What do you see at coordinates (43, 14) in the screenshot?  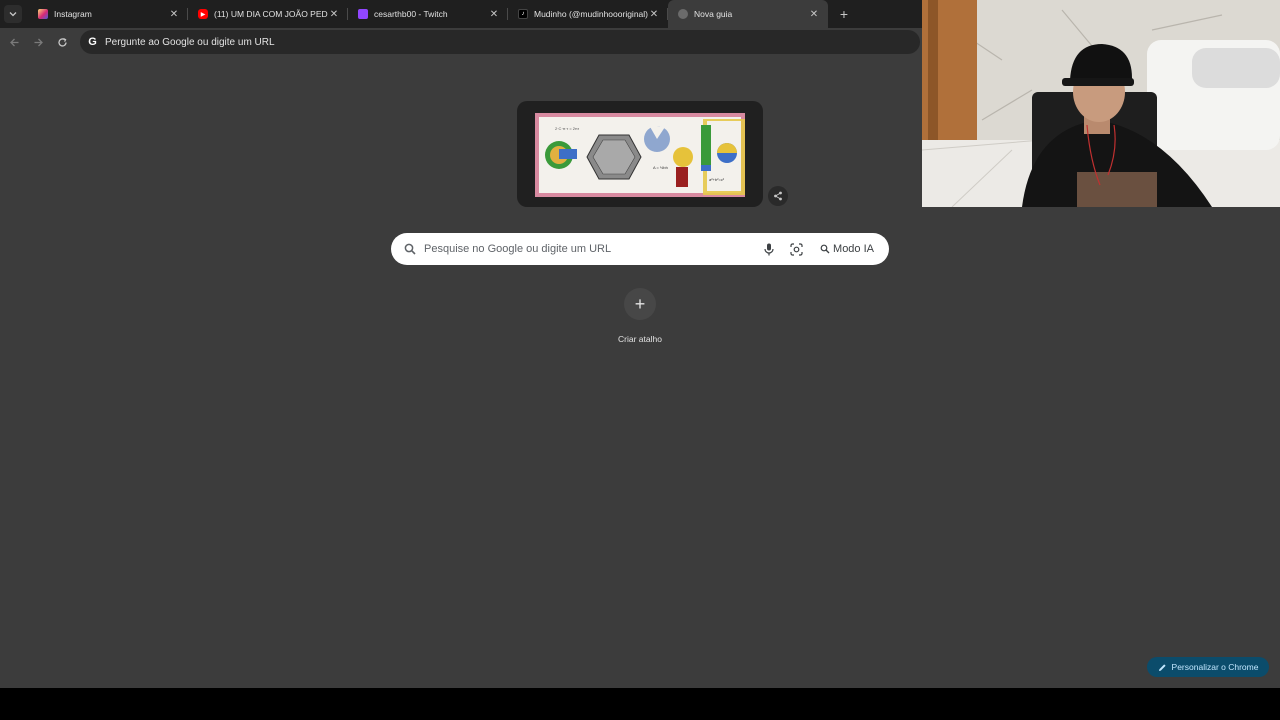 I see `instagram-icon` at bounding box center [43, 14].